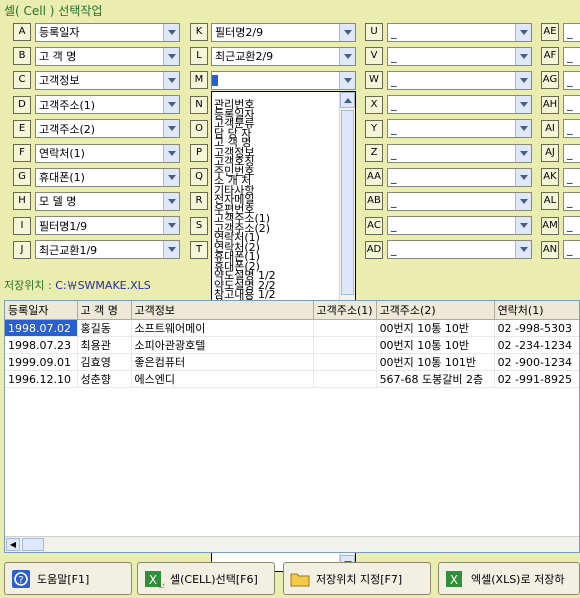  What do you see at coordinates (22, 177) in the screenshot?
I see `column-key-g: G` at bounding box center [22, 177].